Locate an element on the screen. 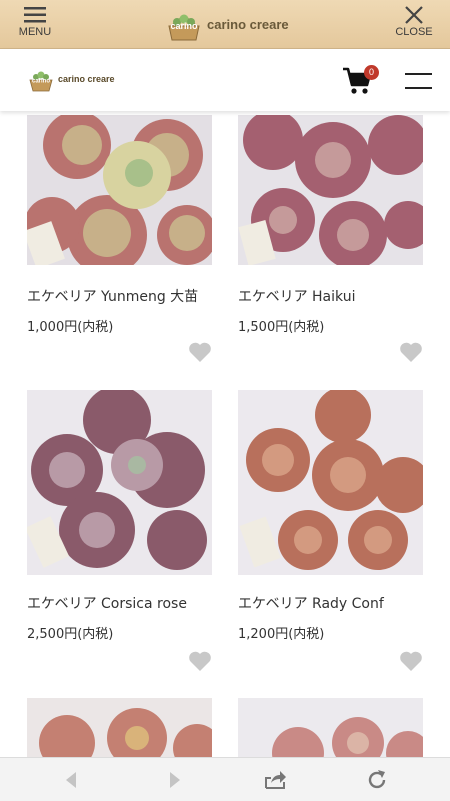 The image size is (450, 801). menu-button: MENU is located at coordinates (35, 22).